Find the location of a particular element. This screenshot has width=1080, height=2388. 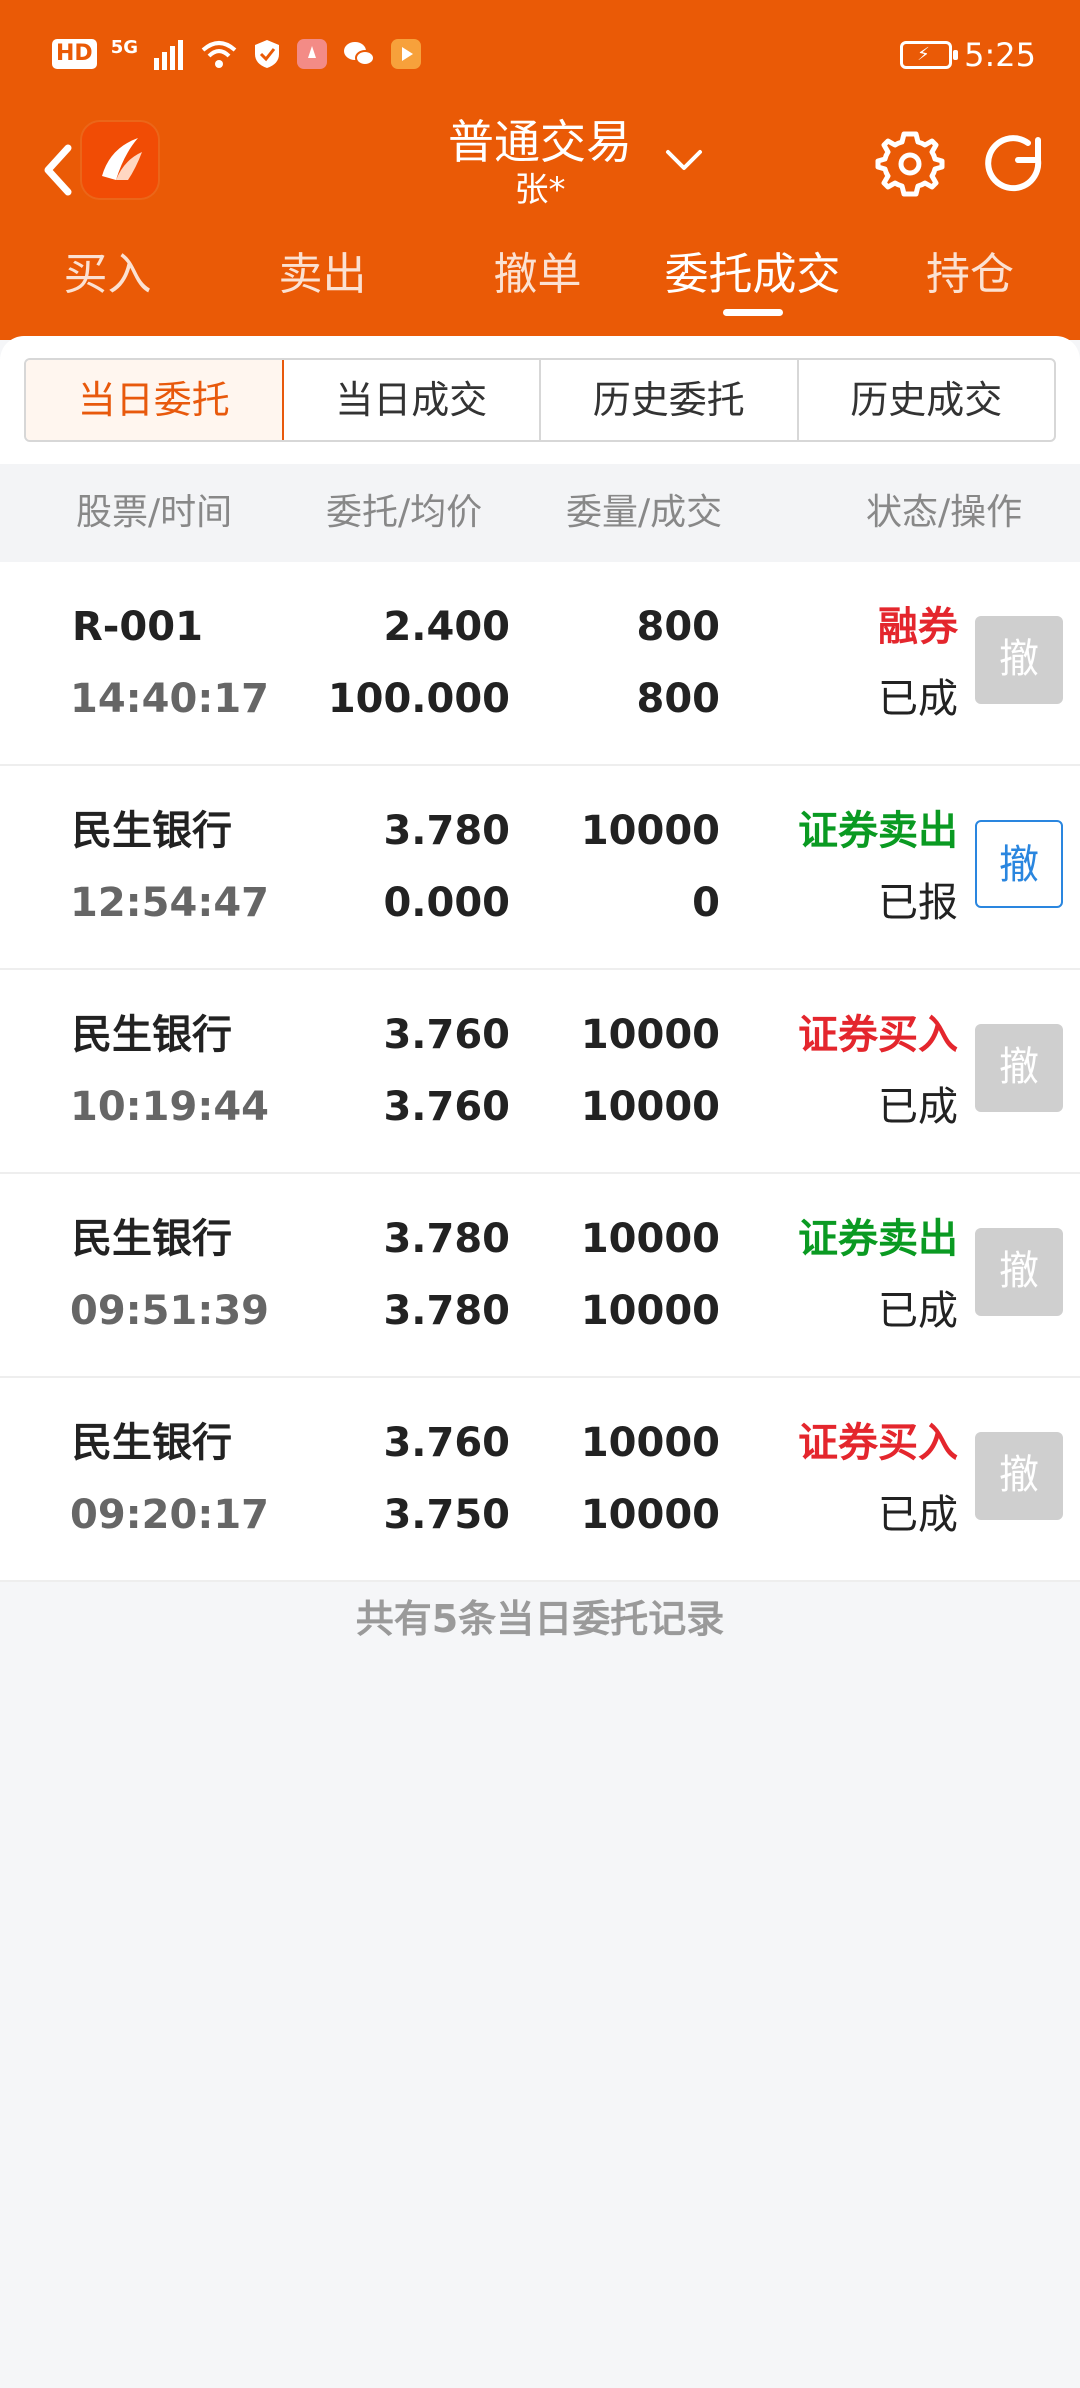

tab-cancel-order: 撤单 is located at coordinates (537, 285).